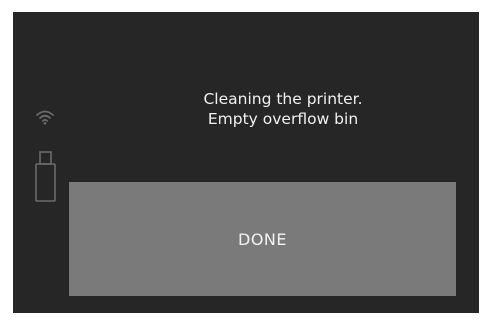 The height and width of the screenshot is (325, 492). I want to click on usb-drive-icon, so click(45, 176).